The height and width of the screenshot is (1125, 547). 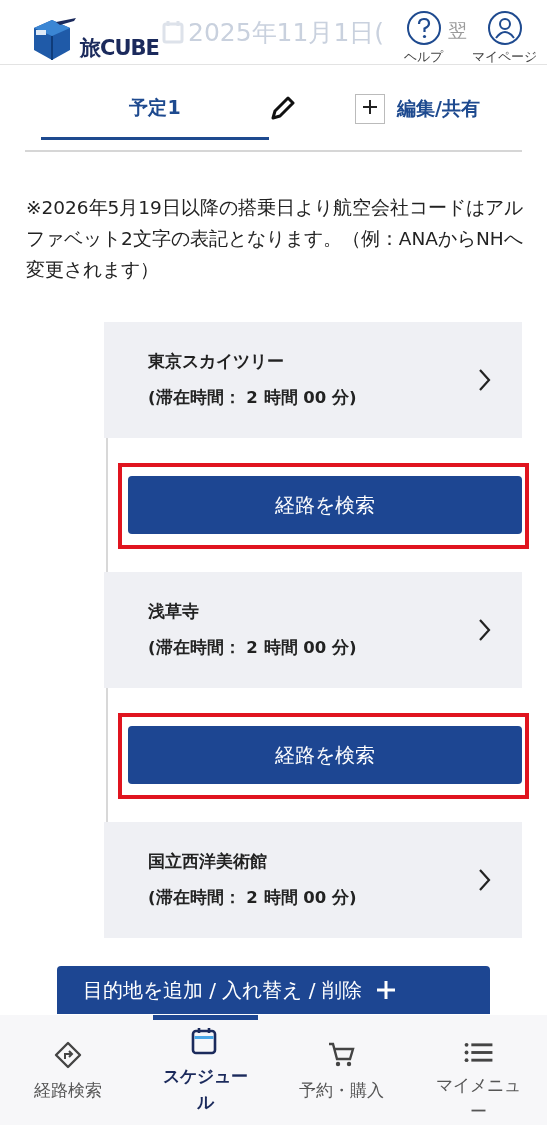 I want to click on nav-tab: スケジュール, so click(x=205, y=1070).